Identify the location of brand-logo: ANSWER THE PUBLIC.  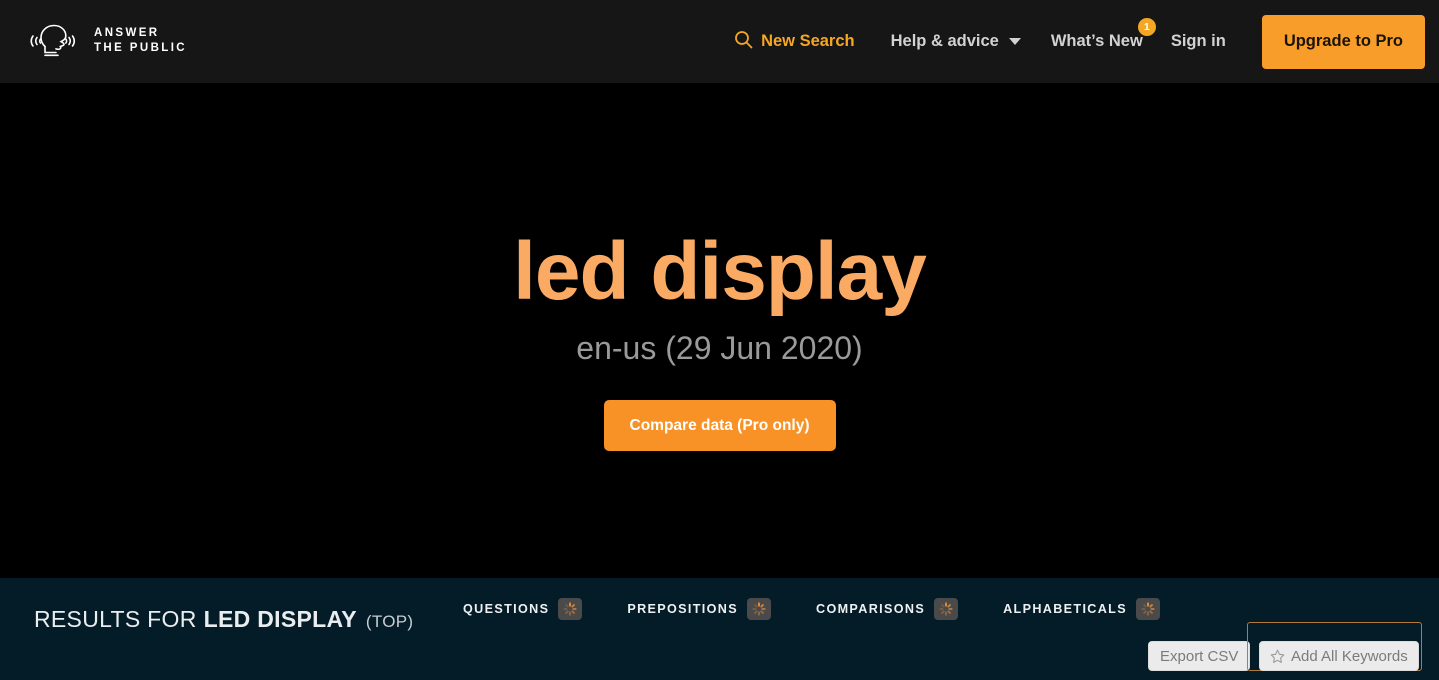
(107, 41).